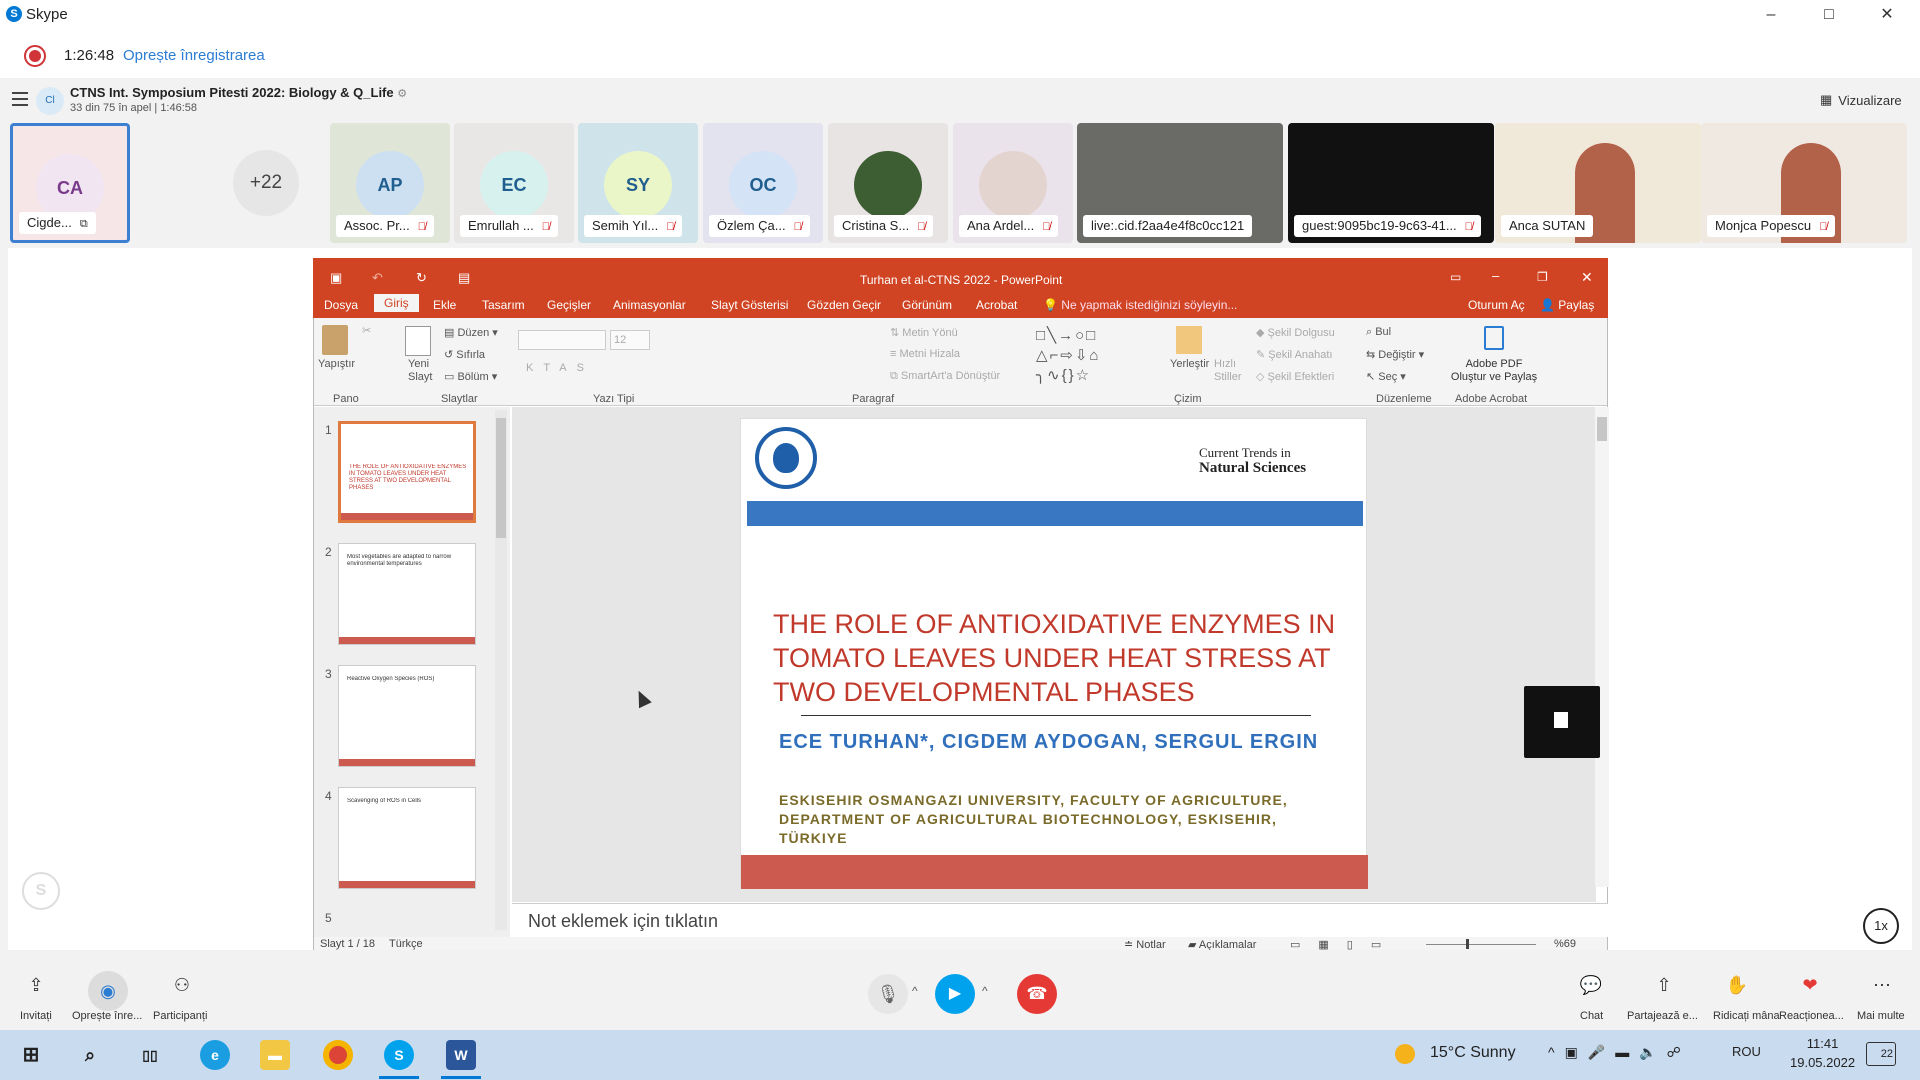 The width and height of the screenshot is (1920, 1080). I want to click on share-button: 👤 Paylaş, so click(1567, 305).